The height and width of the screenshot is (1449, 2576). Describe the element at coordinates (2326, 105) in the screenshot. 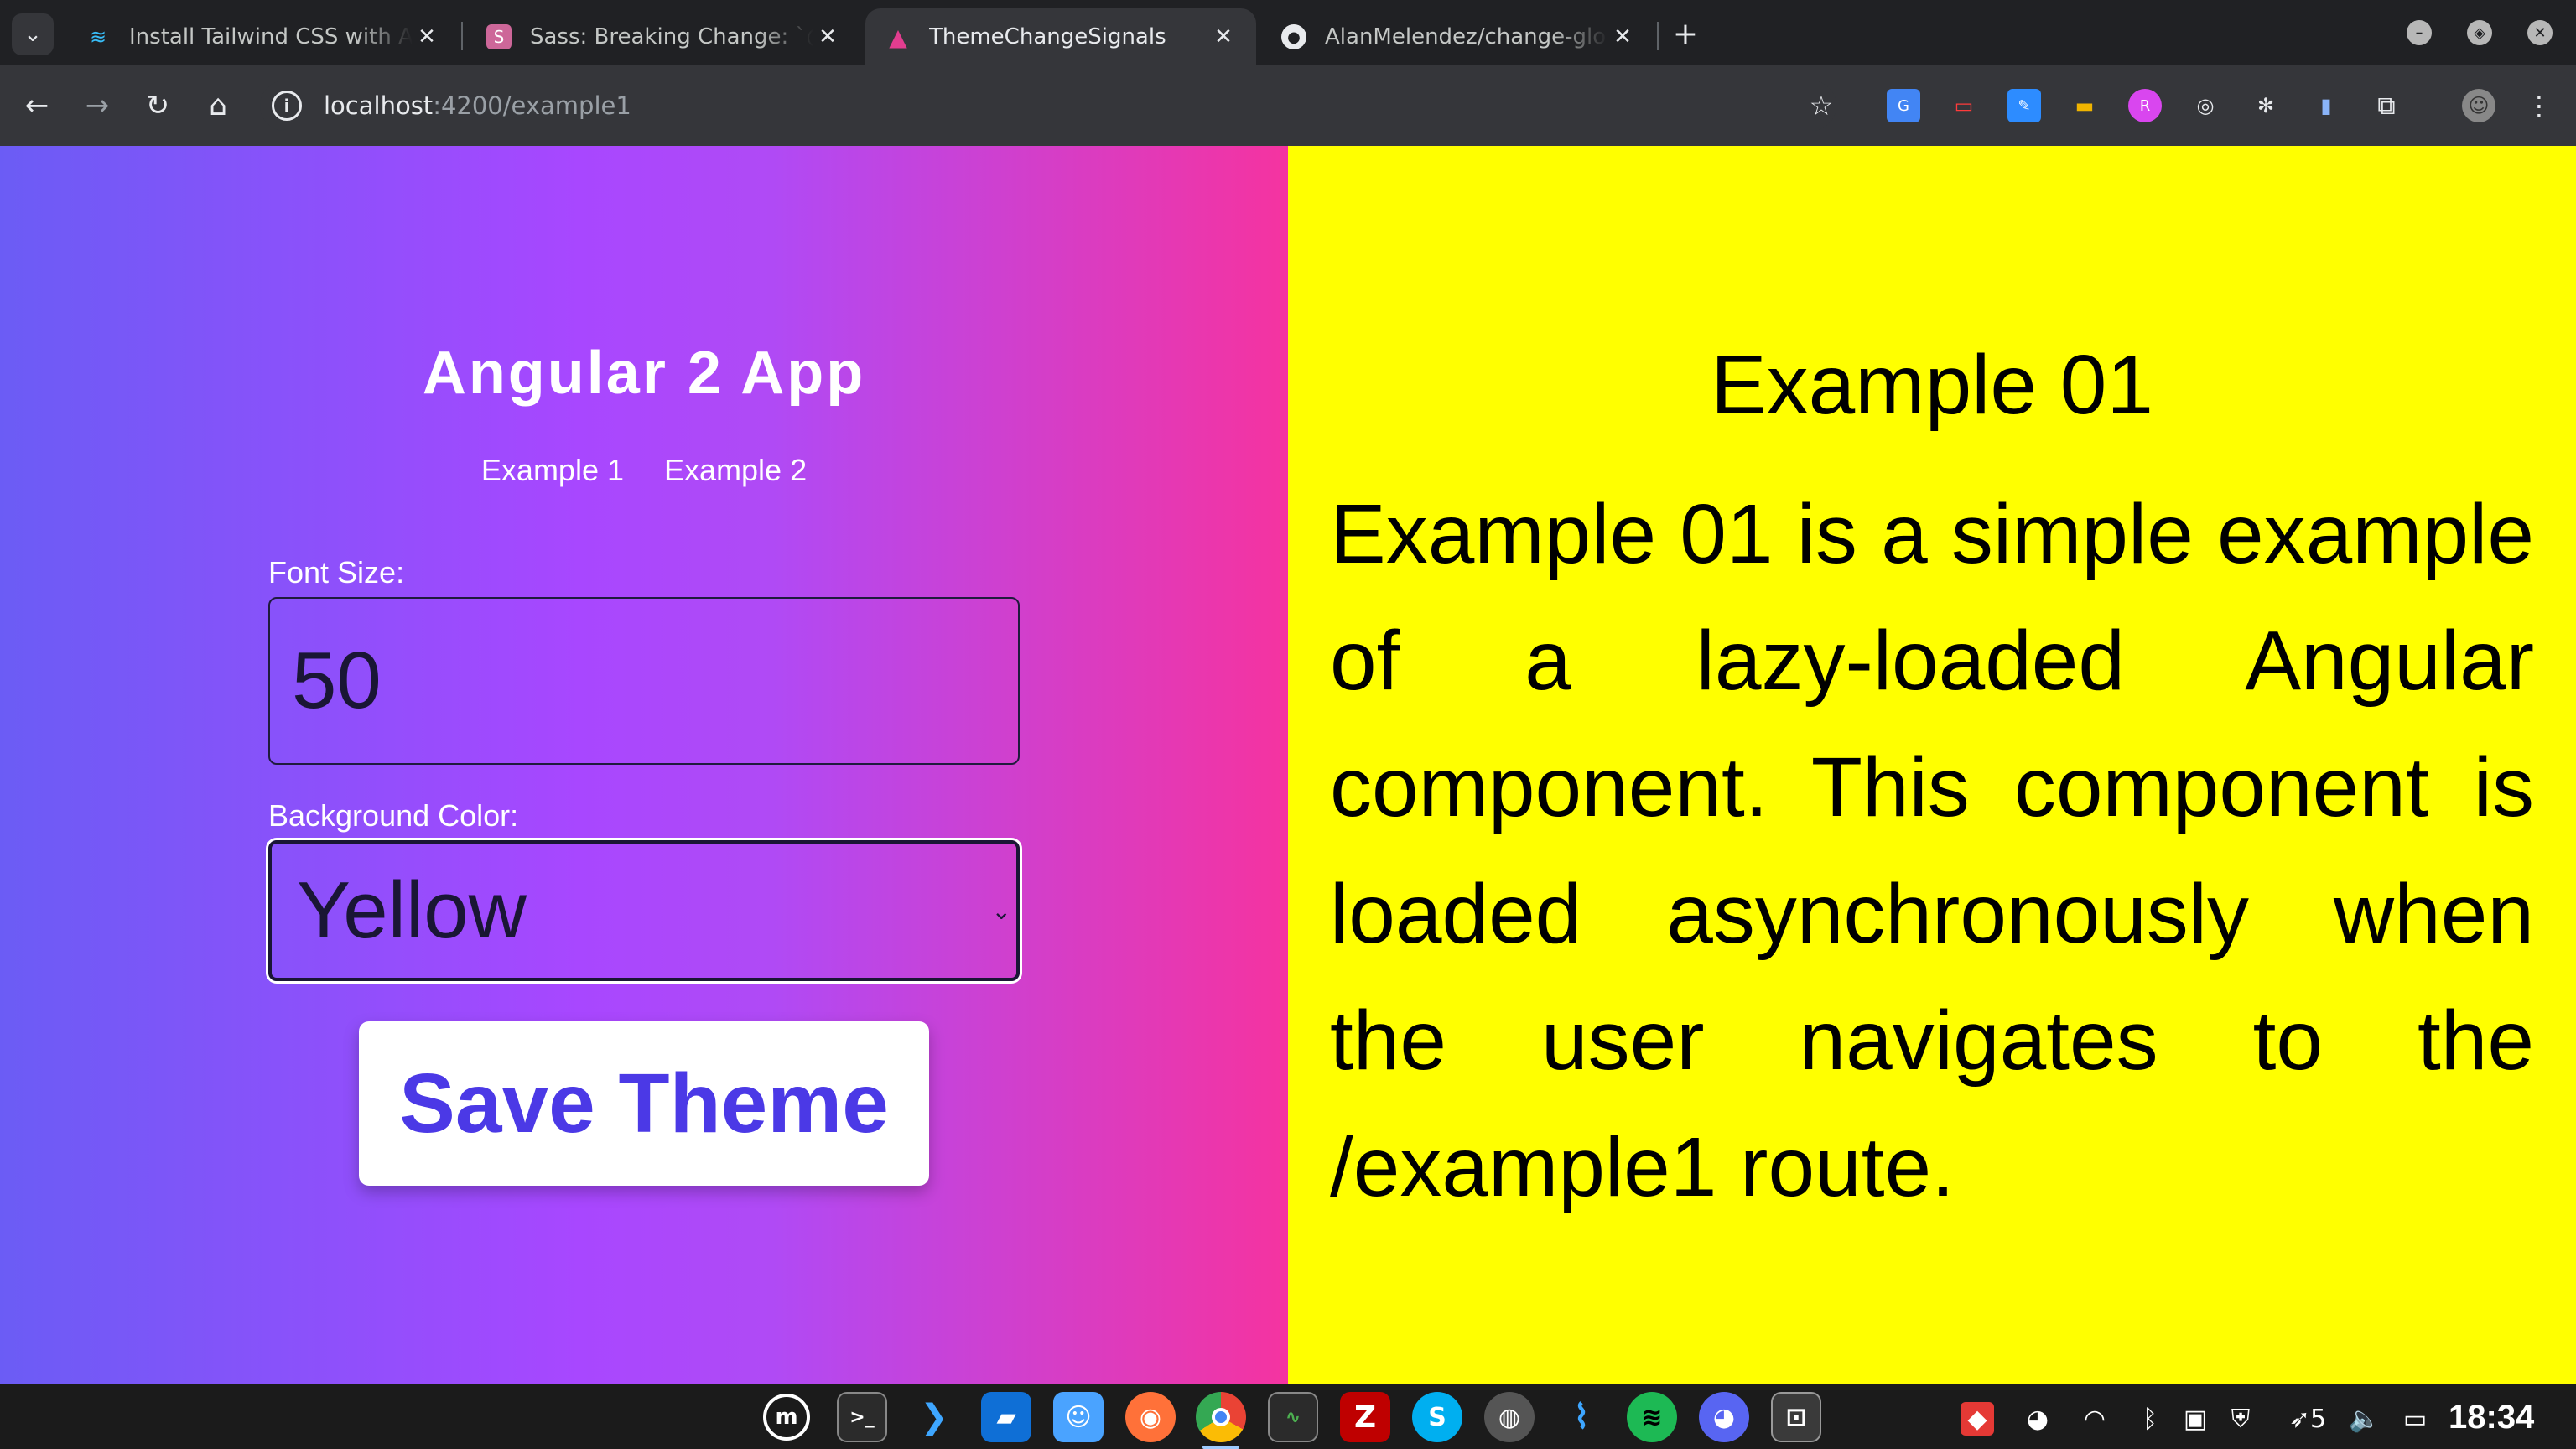

I see `document-extension-icon: ▮` at that location.